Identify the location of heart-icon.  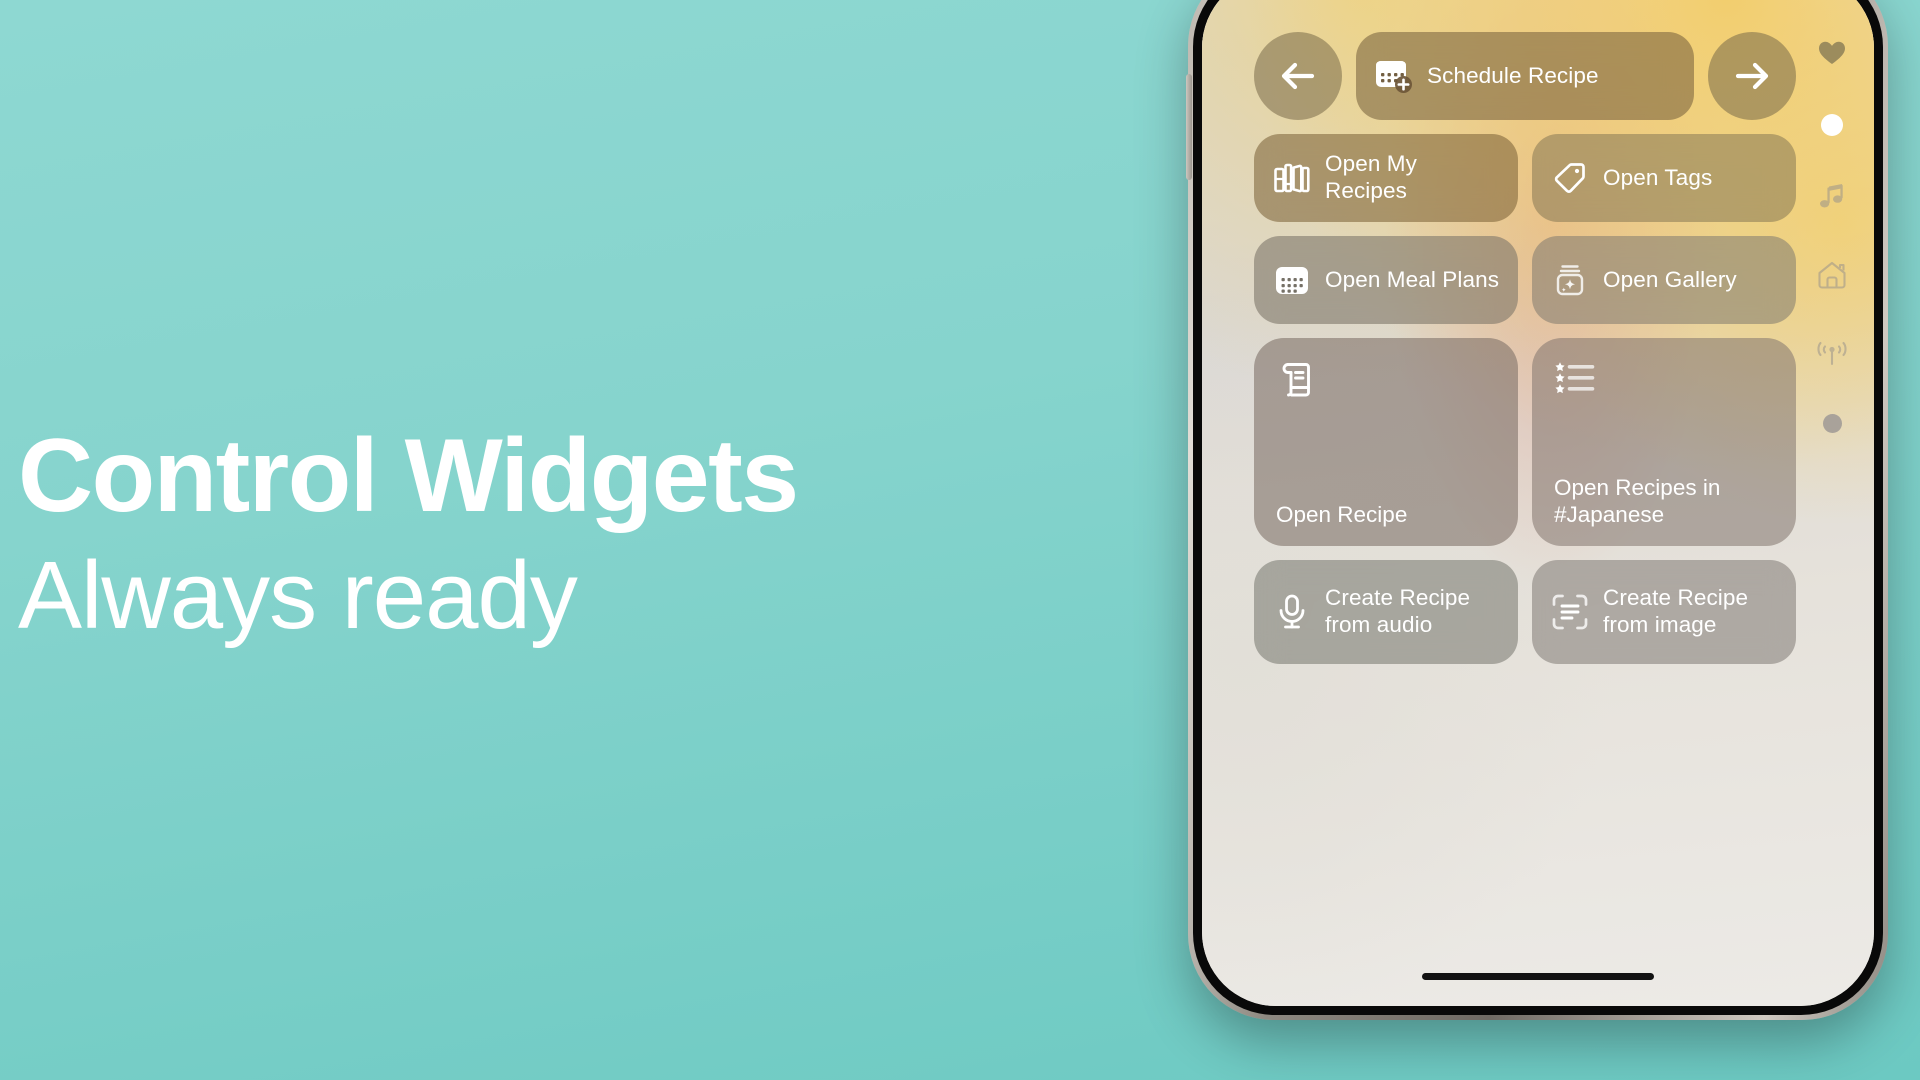
(1832, 53).